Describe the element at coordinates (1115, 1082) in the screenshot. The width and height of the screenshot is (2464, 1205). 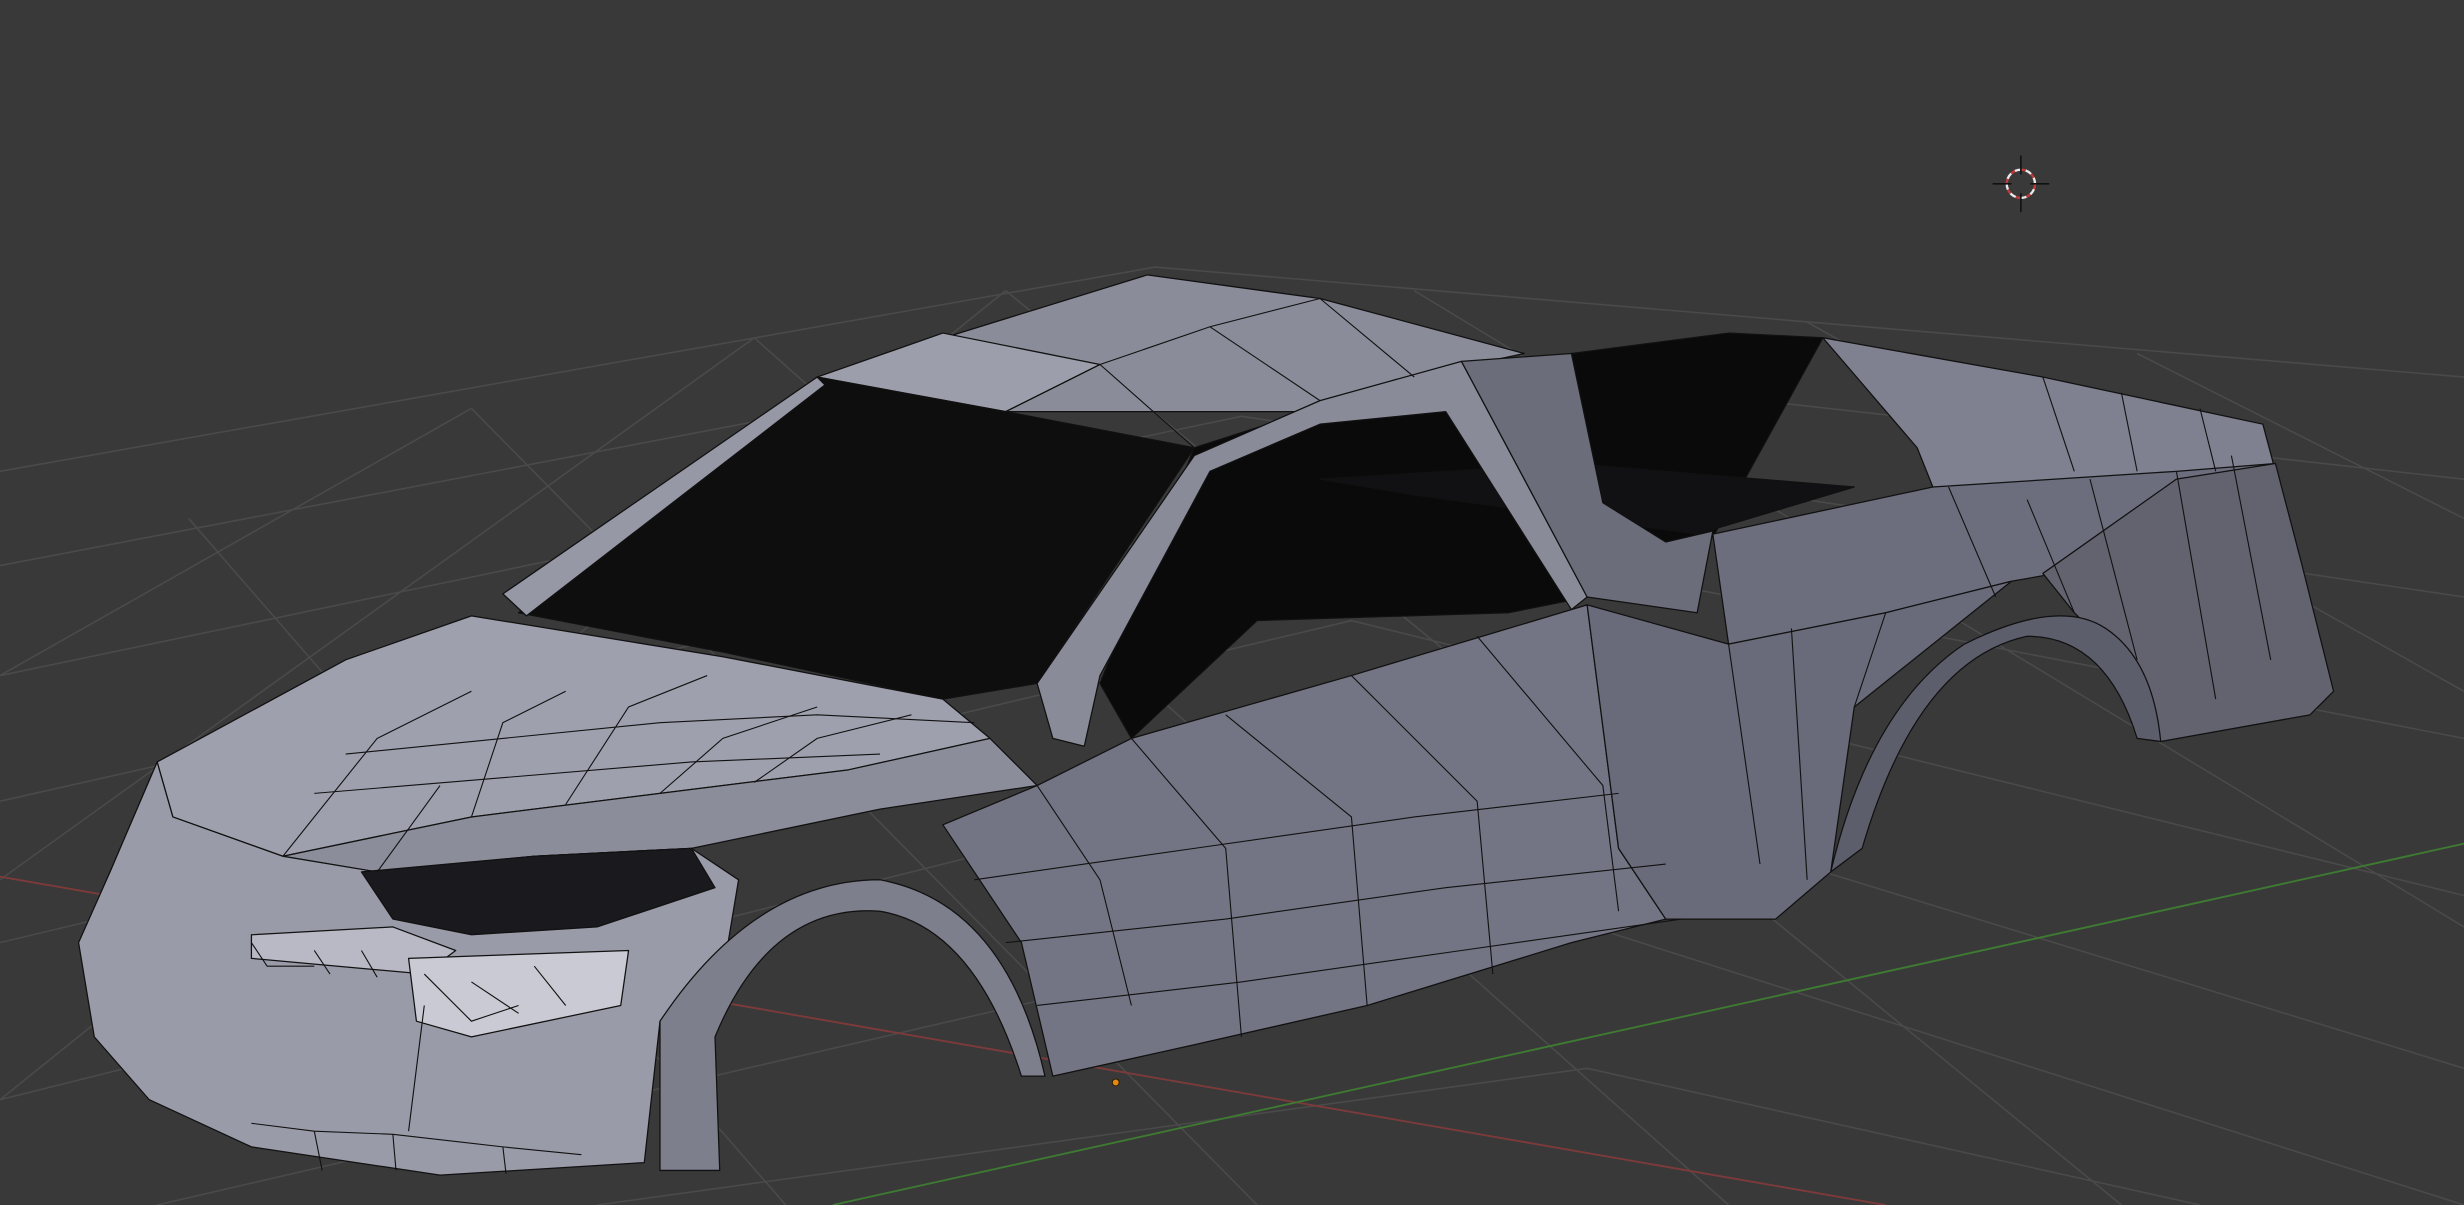
I see `object-origin-icon` at that location.